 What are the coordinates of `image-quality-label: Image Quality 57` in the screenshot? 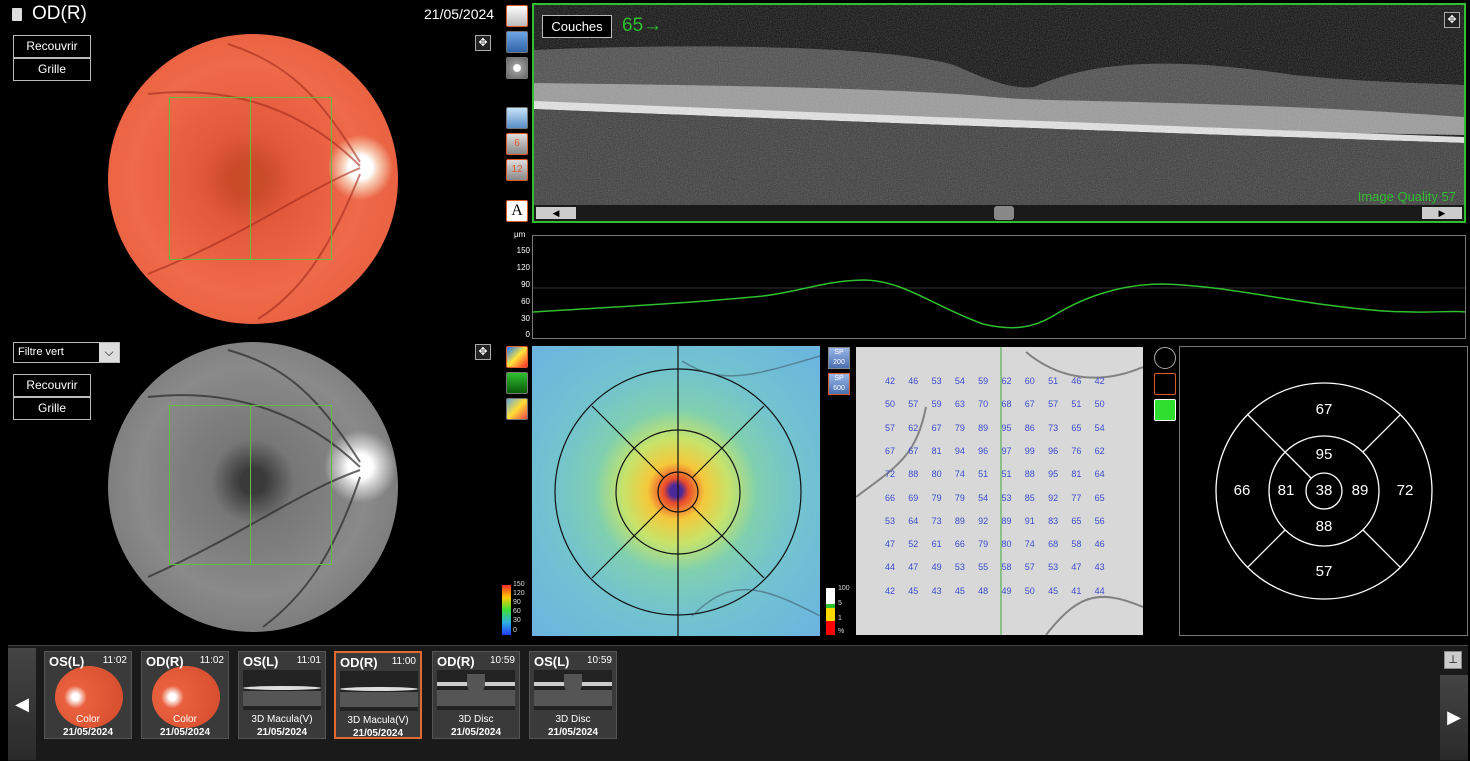 It's located at (1406, 196).